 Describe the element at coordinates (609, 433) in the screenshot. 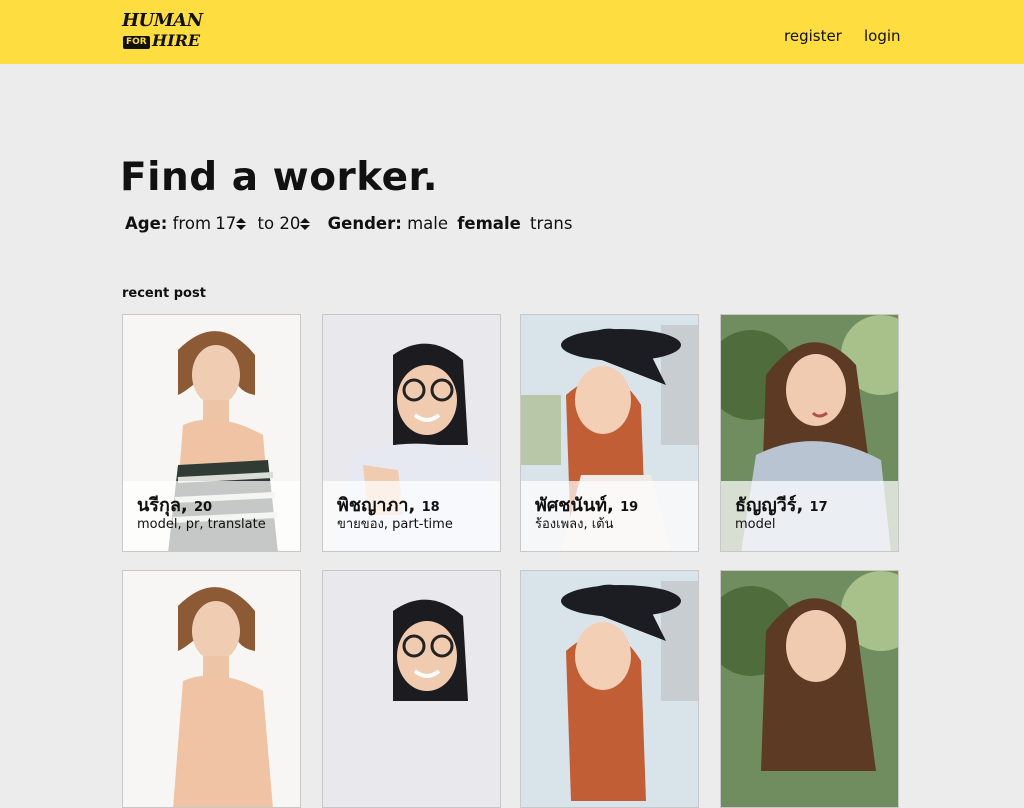

I see `worker-card: พัศชนันท์, 19 ร้องเพลง, เต้น` at that location.